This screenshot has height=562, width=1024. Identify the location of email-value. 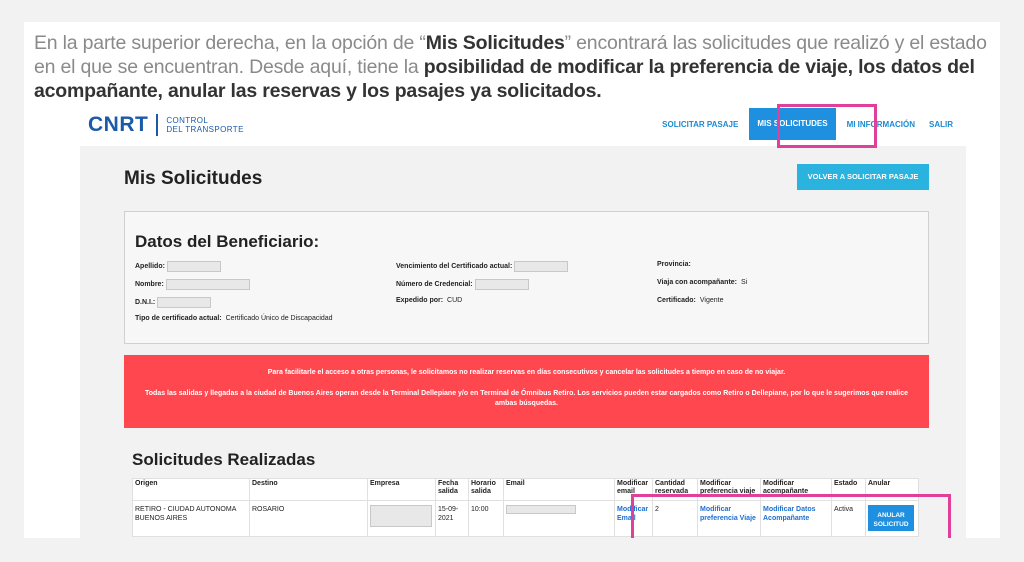
(541, 509).